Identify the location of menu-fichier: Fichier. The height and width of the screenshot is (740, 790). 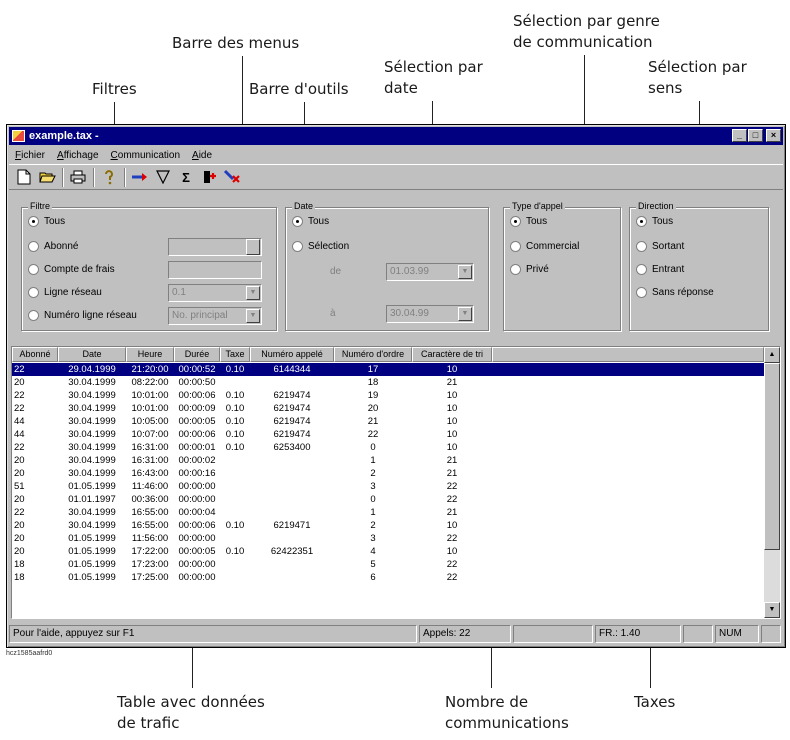
(30, 155).